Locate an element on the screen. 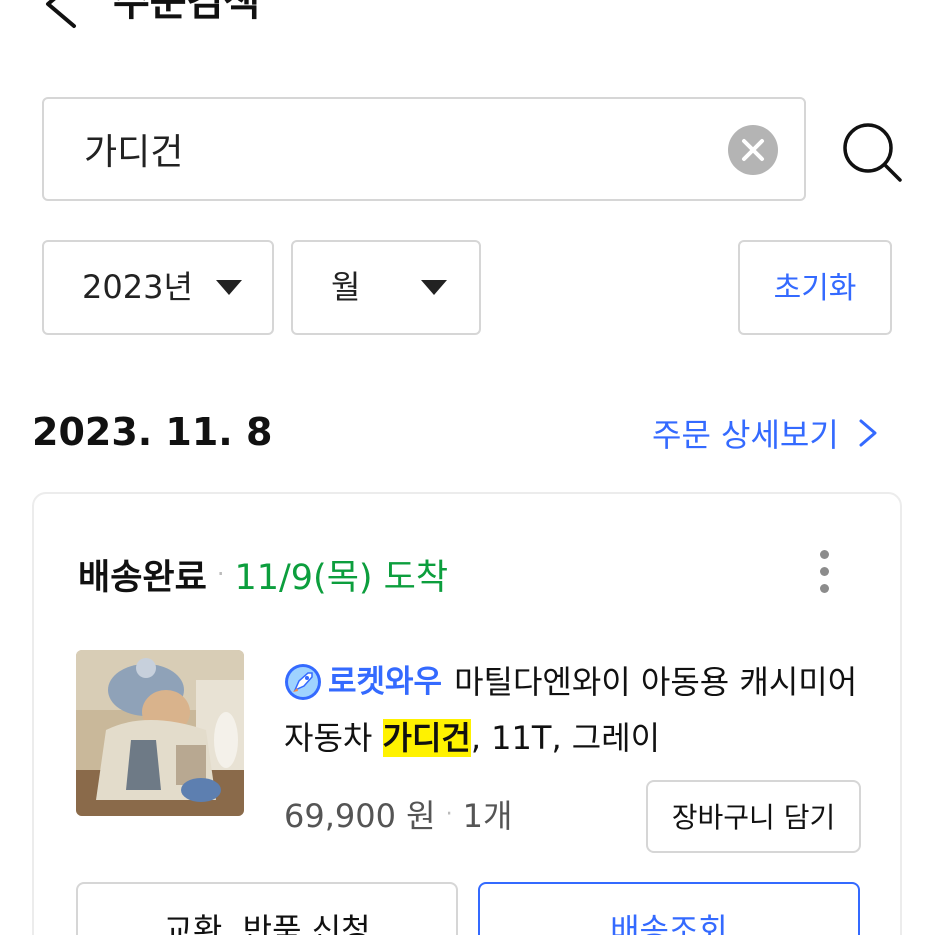  product-photo-icon is located at coordinates (160, 733).